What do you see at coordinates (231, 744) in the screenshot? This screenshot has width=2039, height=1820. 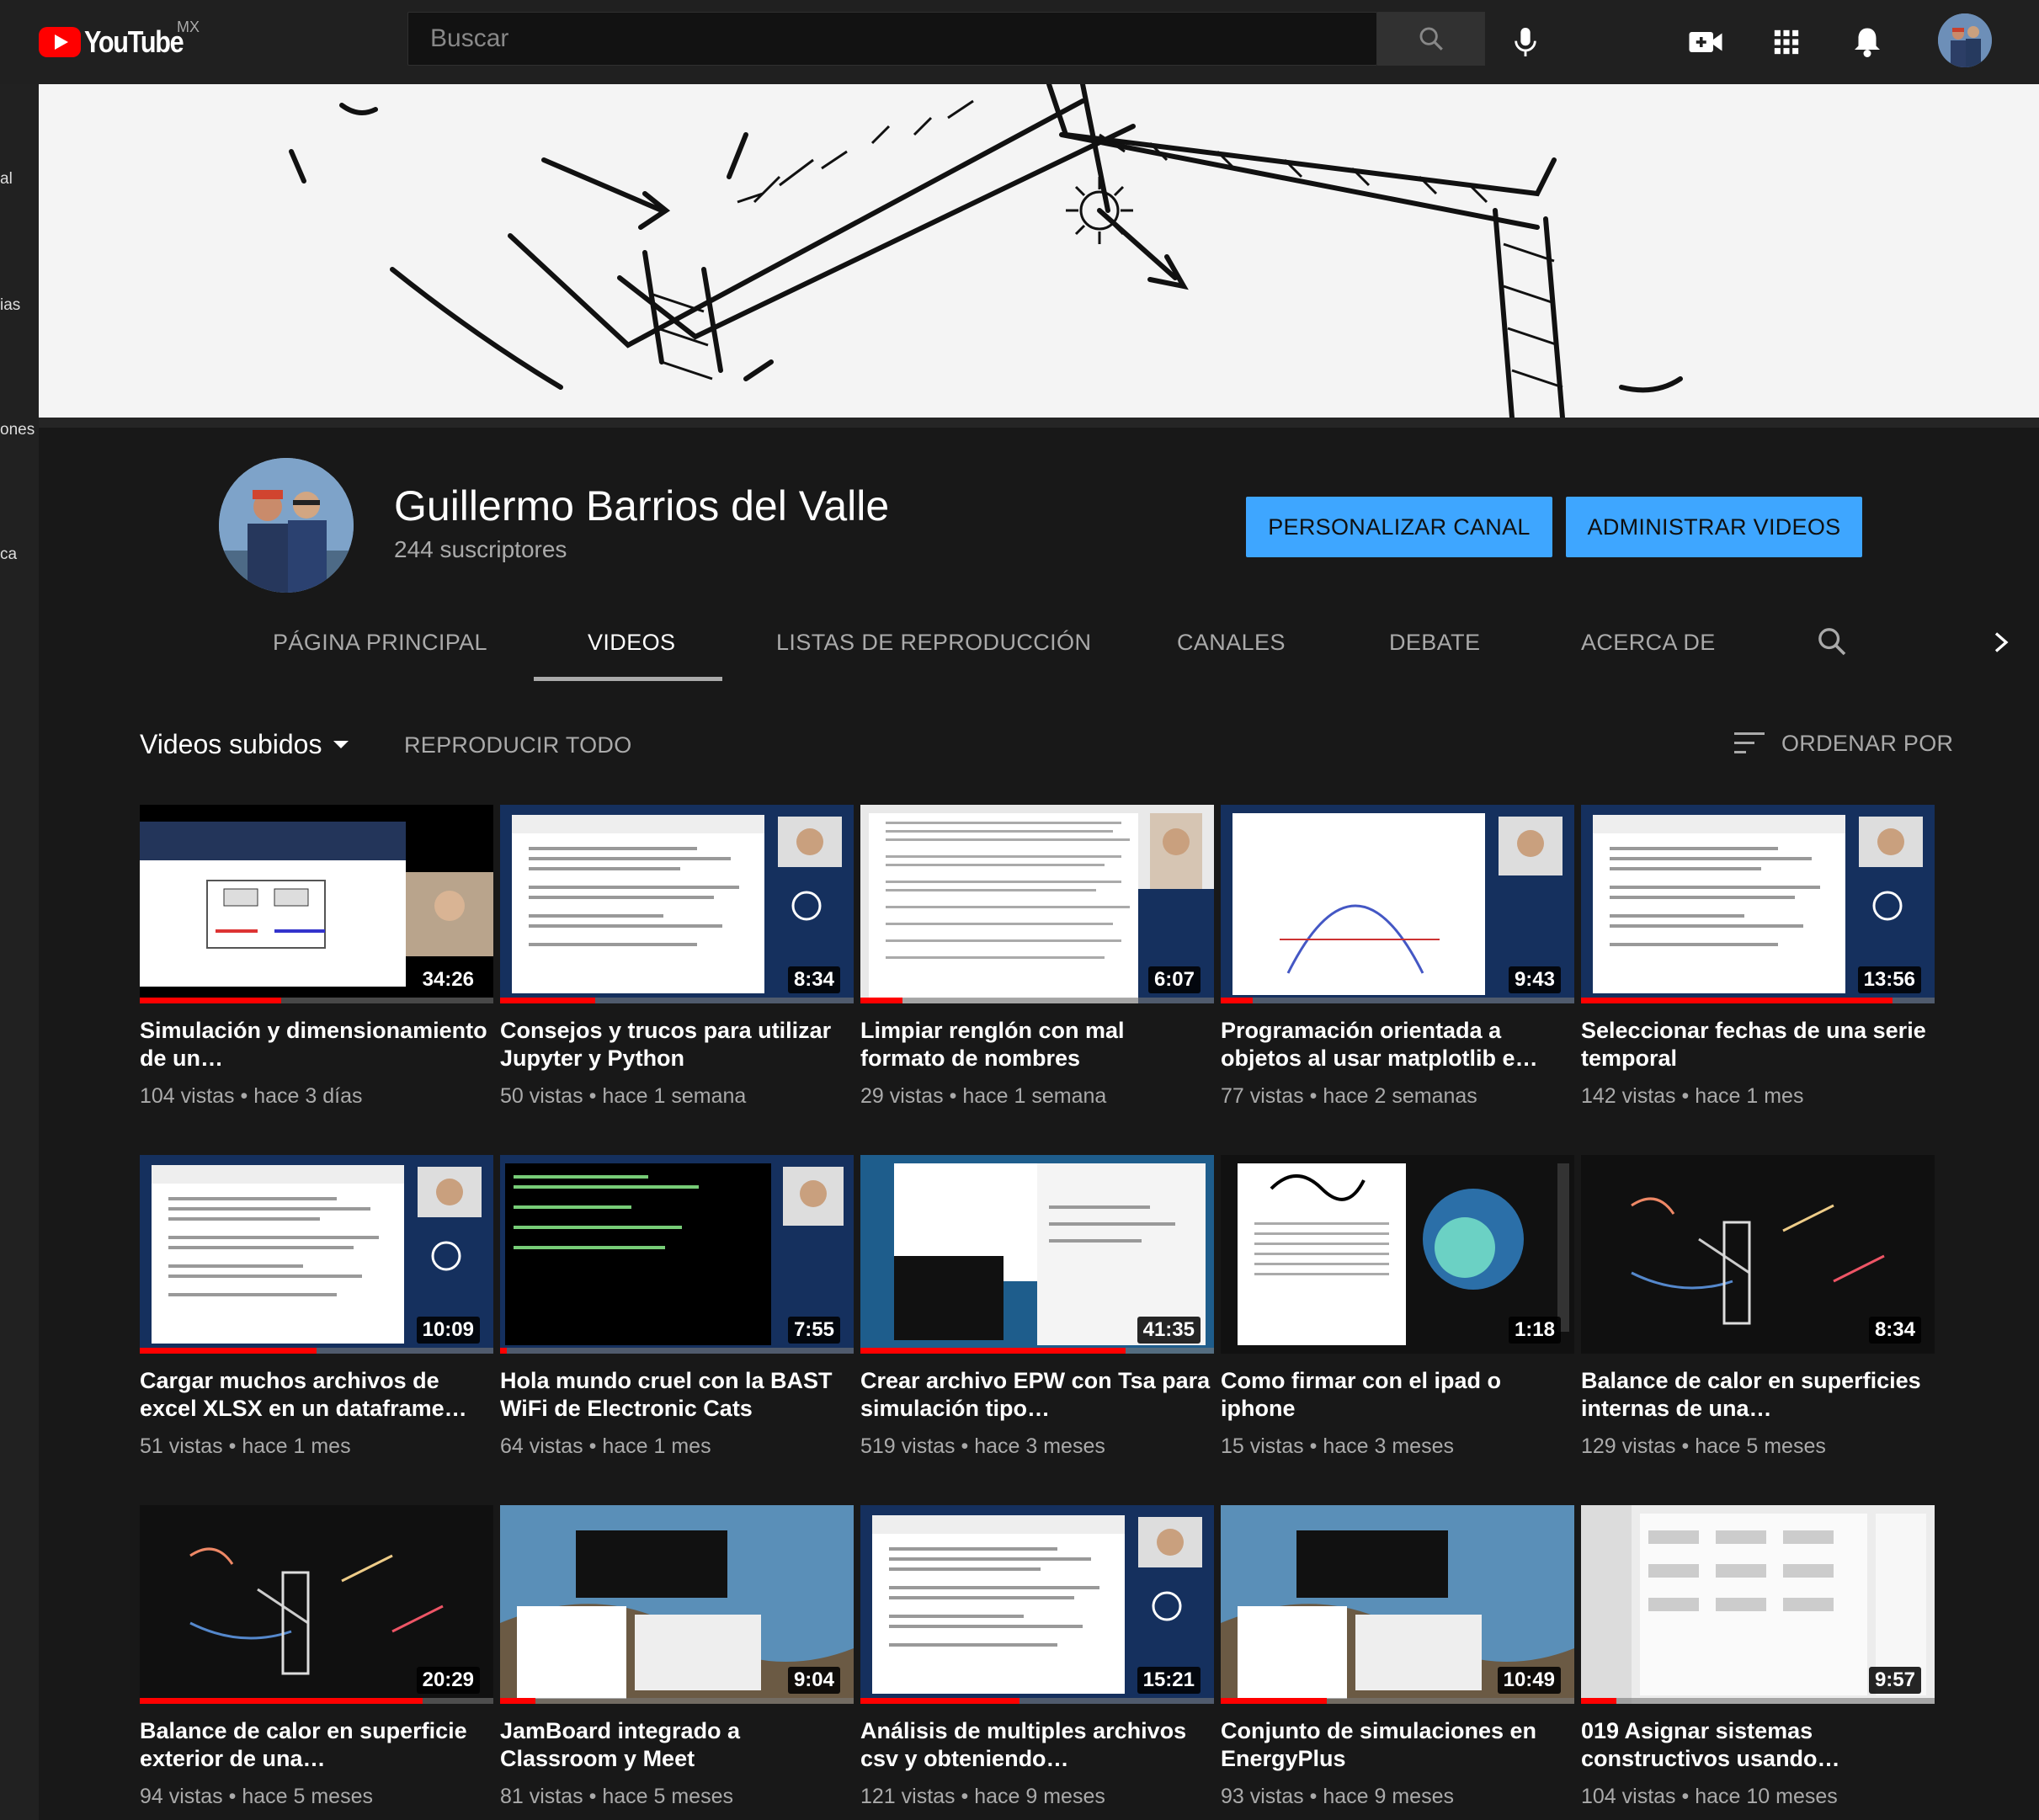 I see `uploads-dropdown: Videos subidos` at bounding box center [231, 744].